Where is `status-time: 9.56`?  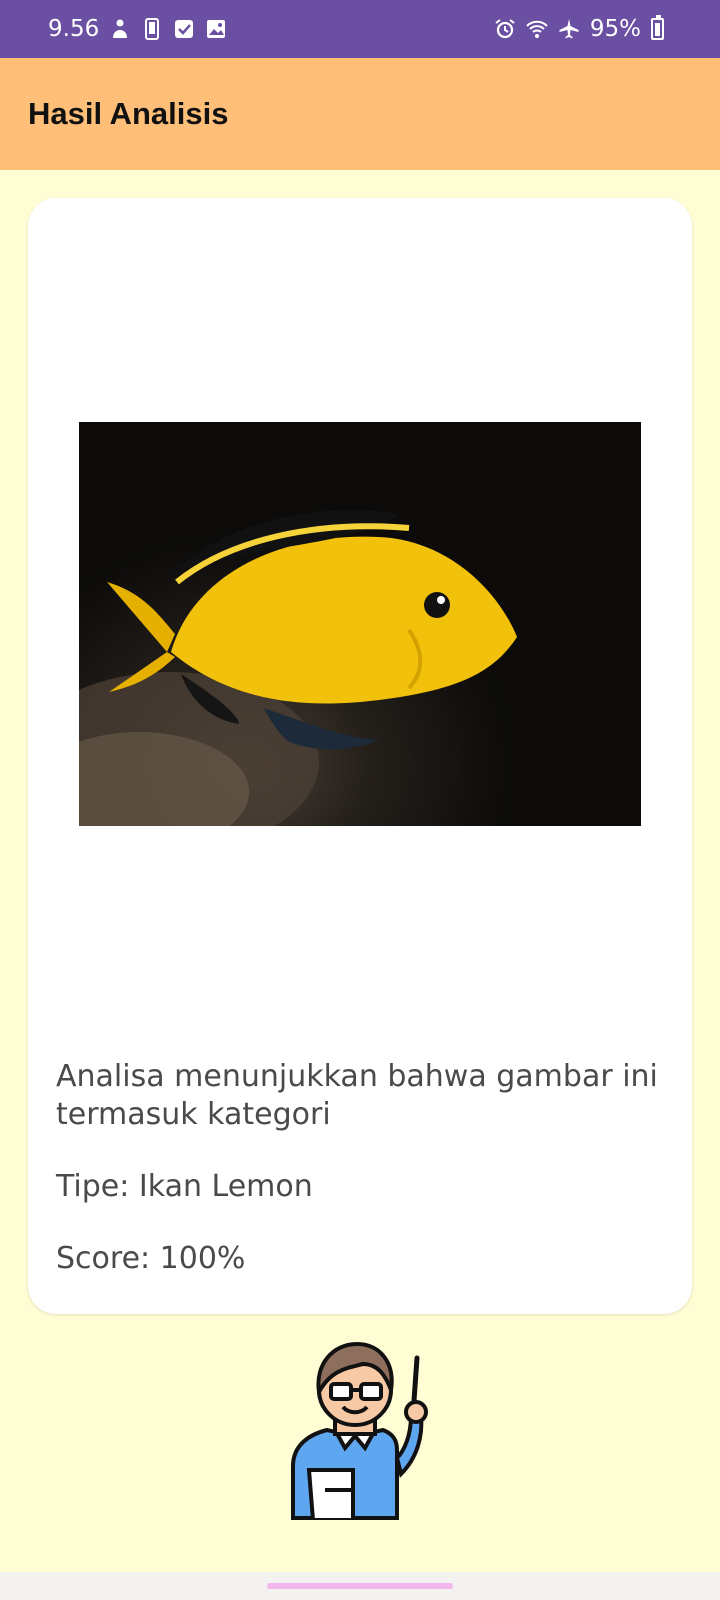
status-time: 9.56 is located at coordinates (74, 29).